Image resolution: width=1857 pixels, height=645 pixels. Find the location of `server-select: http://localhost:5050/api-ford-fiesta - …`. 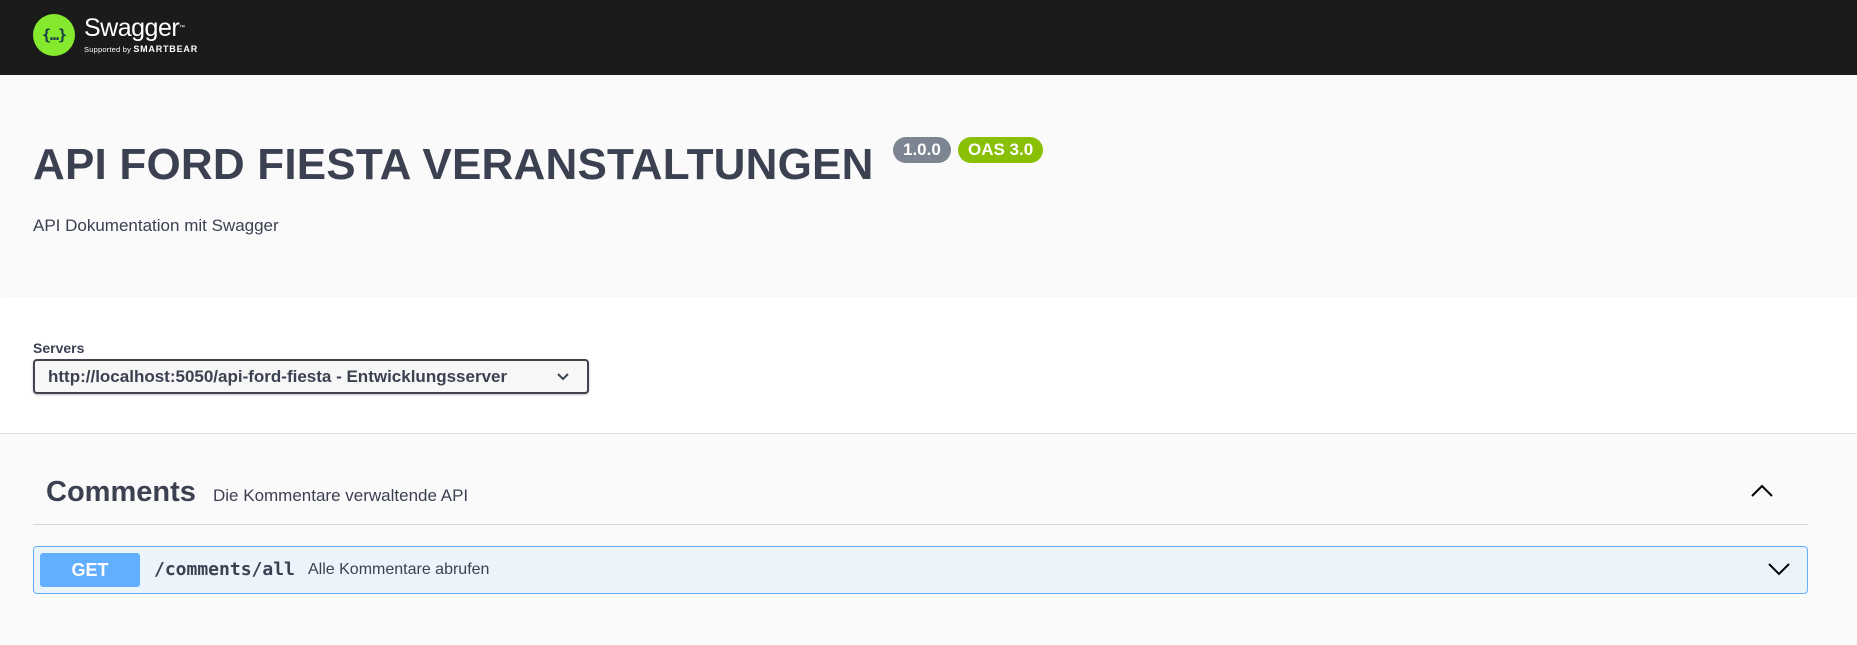

server-select: http://localhost:5050/api-ford-fiesta - … is located at coordinates (311, 376).